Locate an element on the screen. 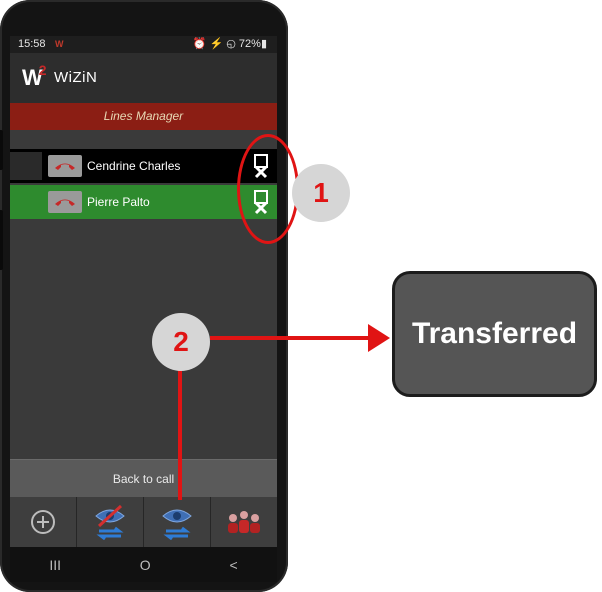 The image size is (602, 592). hide-transfer-button is located at coordinates (110, 522).